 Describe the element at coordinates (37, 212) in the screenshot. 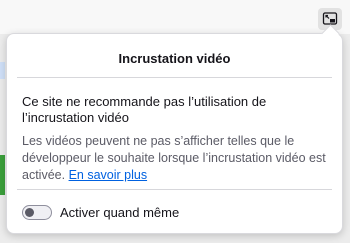

I see `enable-anyway-toggle` at that location.